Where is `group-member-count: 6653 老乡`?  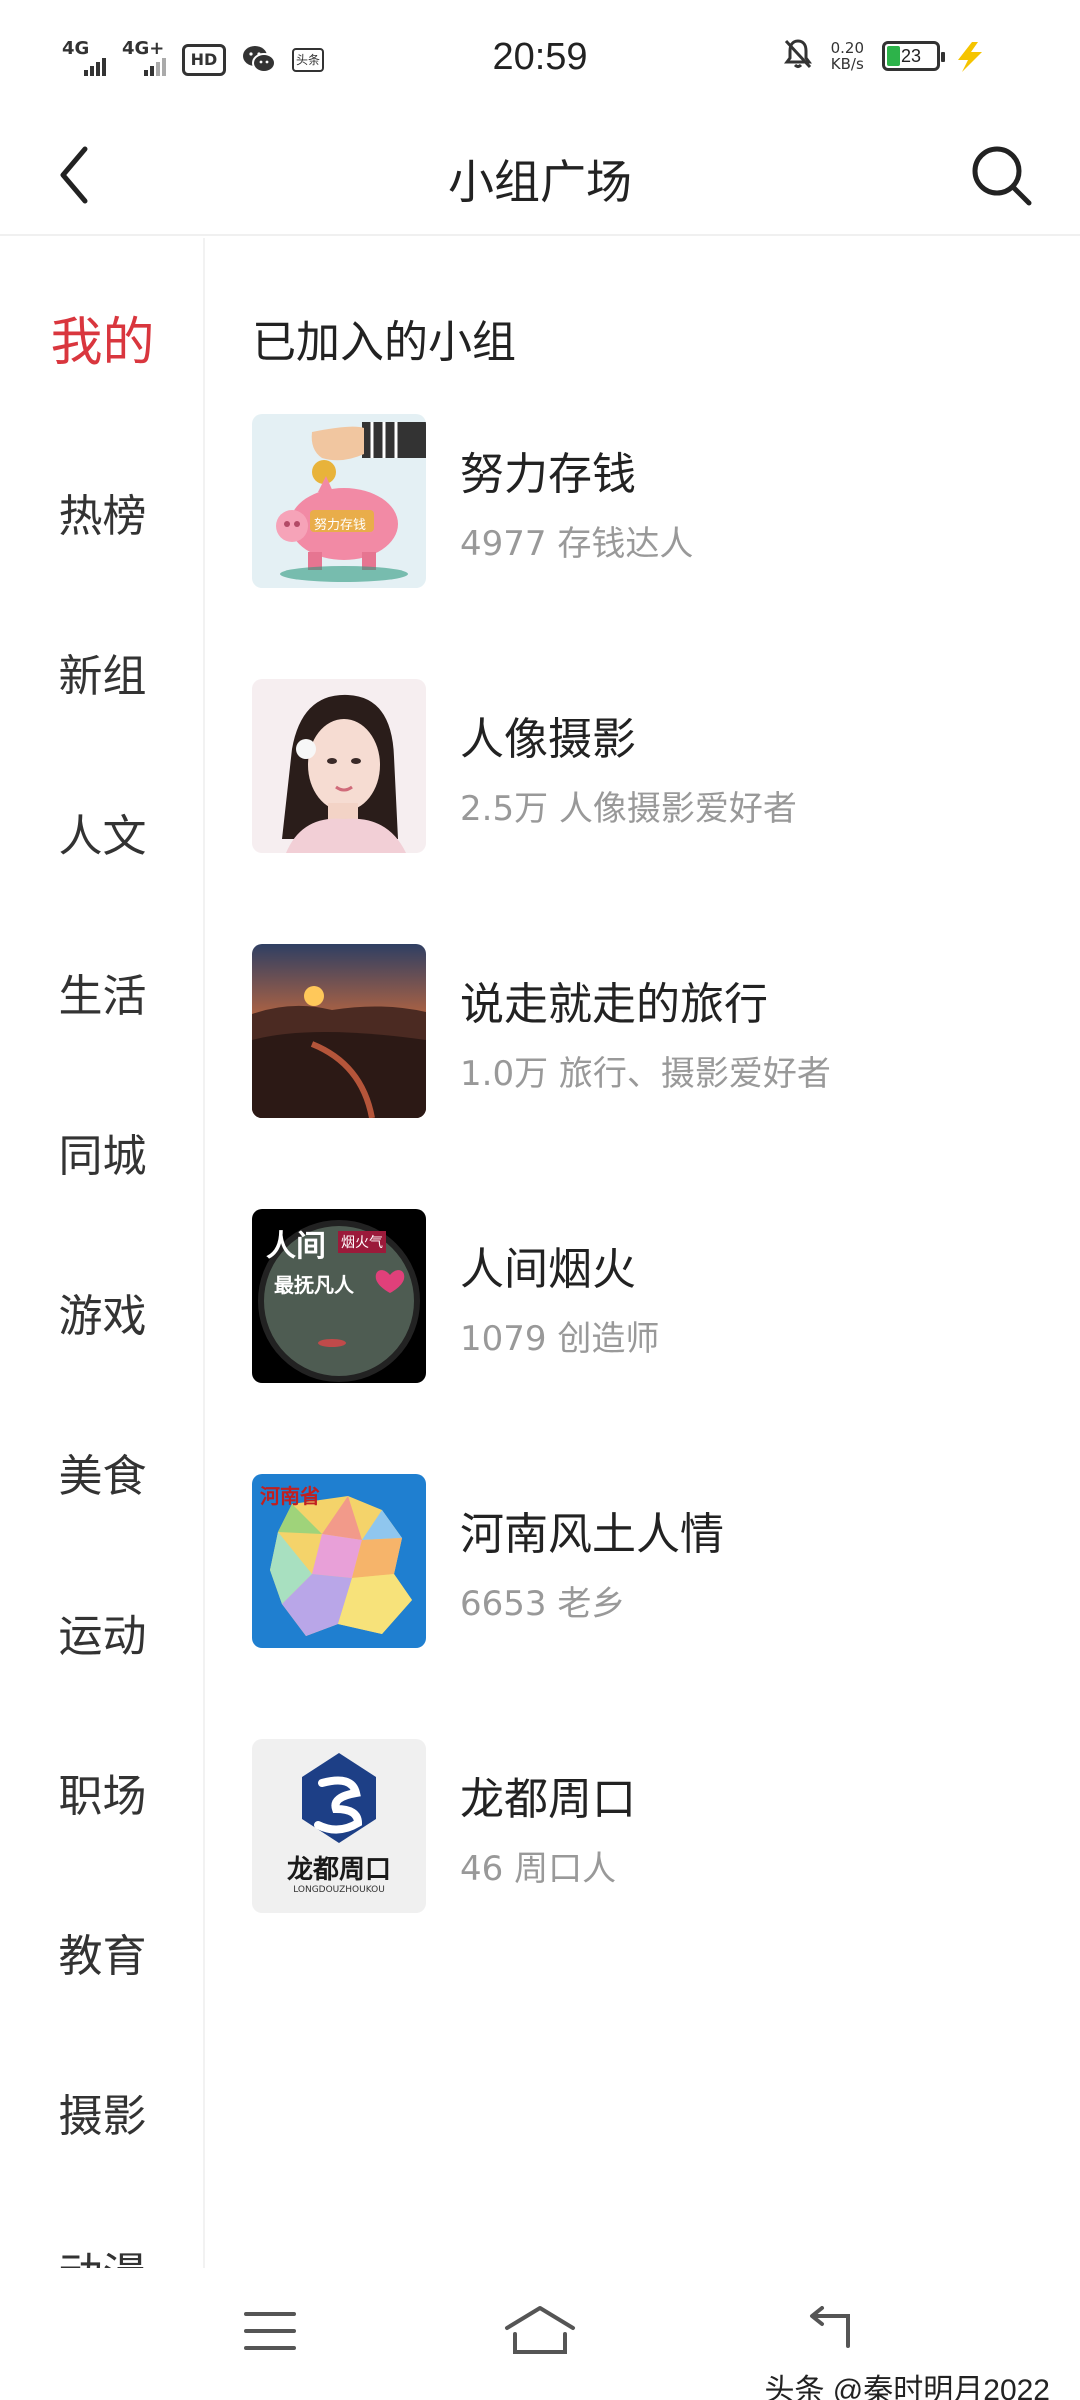
group-member-count: 6653 老乡 is located at coordinates (543, 1604).